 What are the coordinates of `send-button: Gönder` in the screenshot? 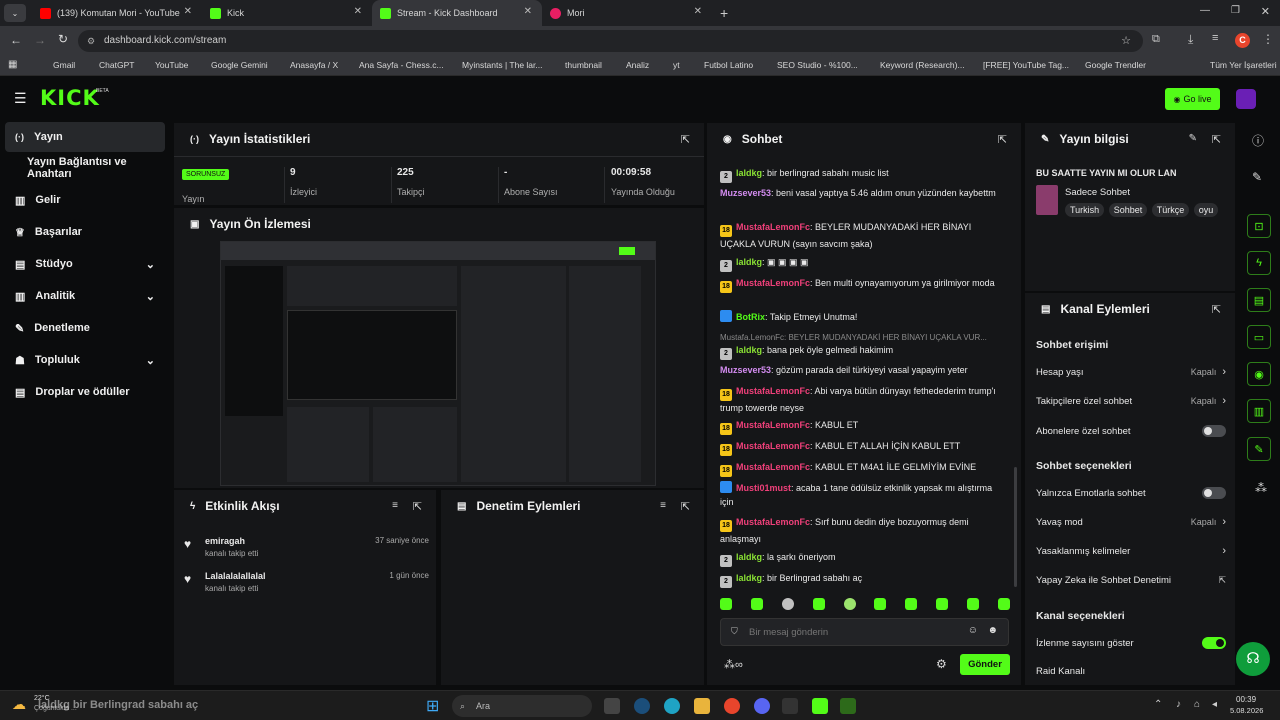 It's located at (985, 664).